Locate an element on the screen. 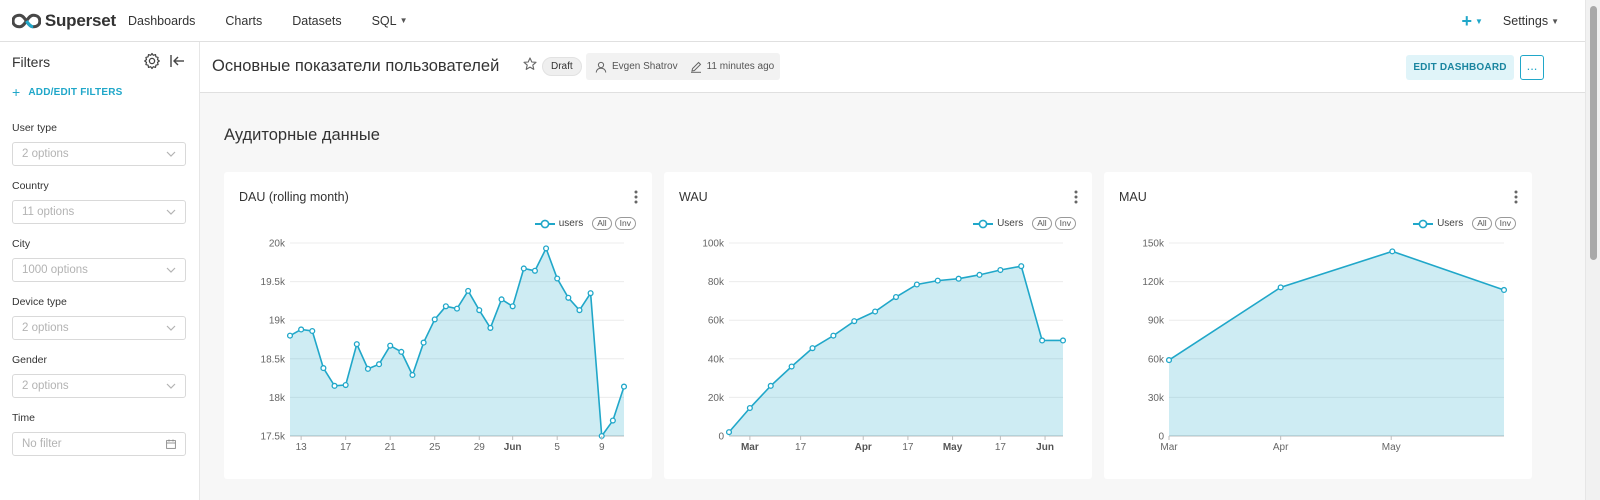 The height and width of the screenshot is (500, 1600). edit-dashboard-button: EDIT DASHBOARD is located at coordinates (1460, 67).